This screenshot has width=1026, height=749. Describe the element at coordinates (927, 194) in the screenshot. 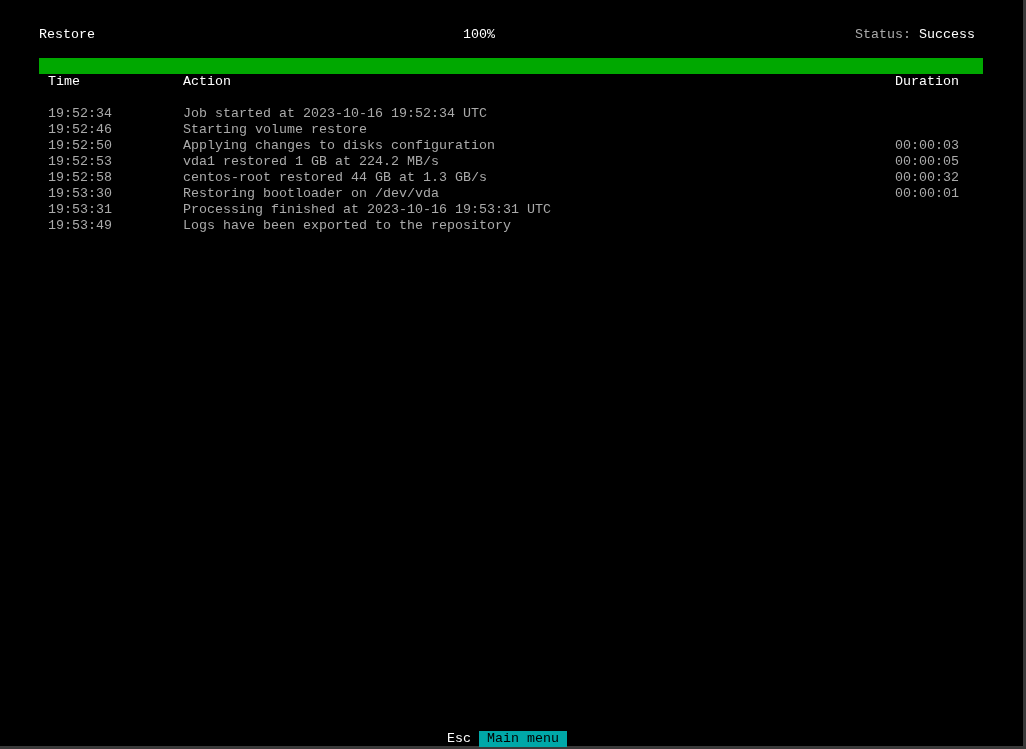

I see `duration-cell-text: 00:00:01` at that location.